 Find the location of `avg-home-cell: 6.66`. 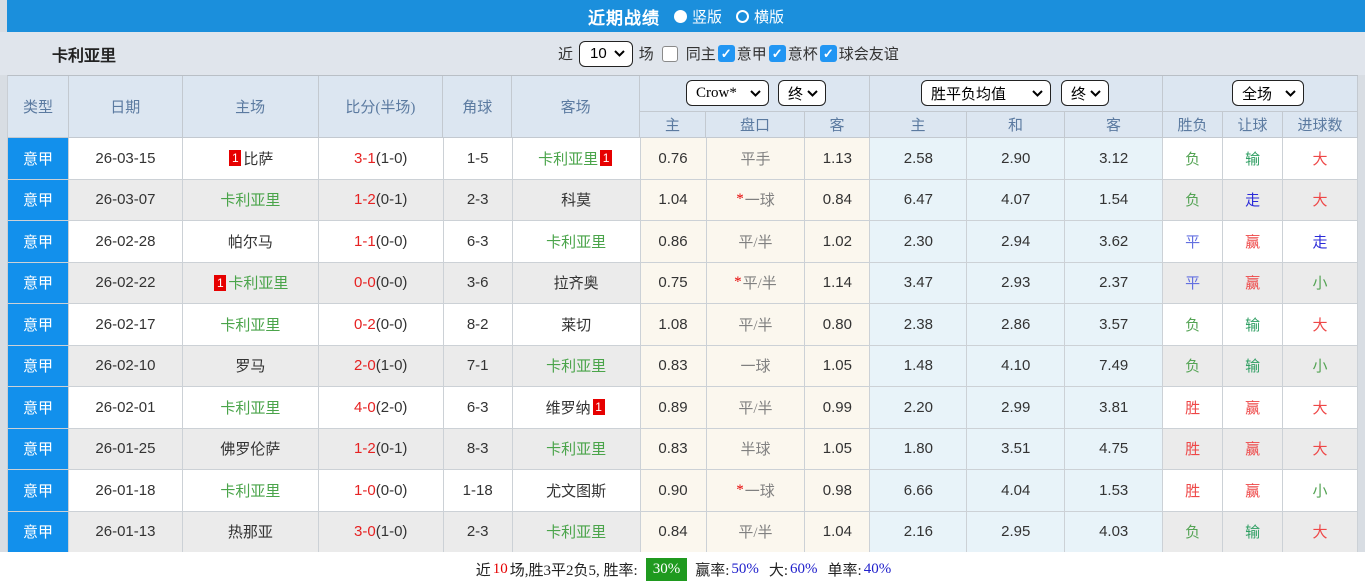

avg-home-cell: 6.66 is located at coordinates (919, 491).